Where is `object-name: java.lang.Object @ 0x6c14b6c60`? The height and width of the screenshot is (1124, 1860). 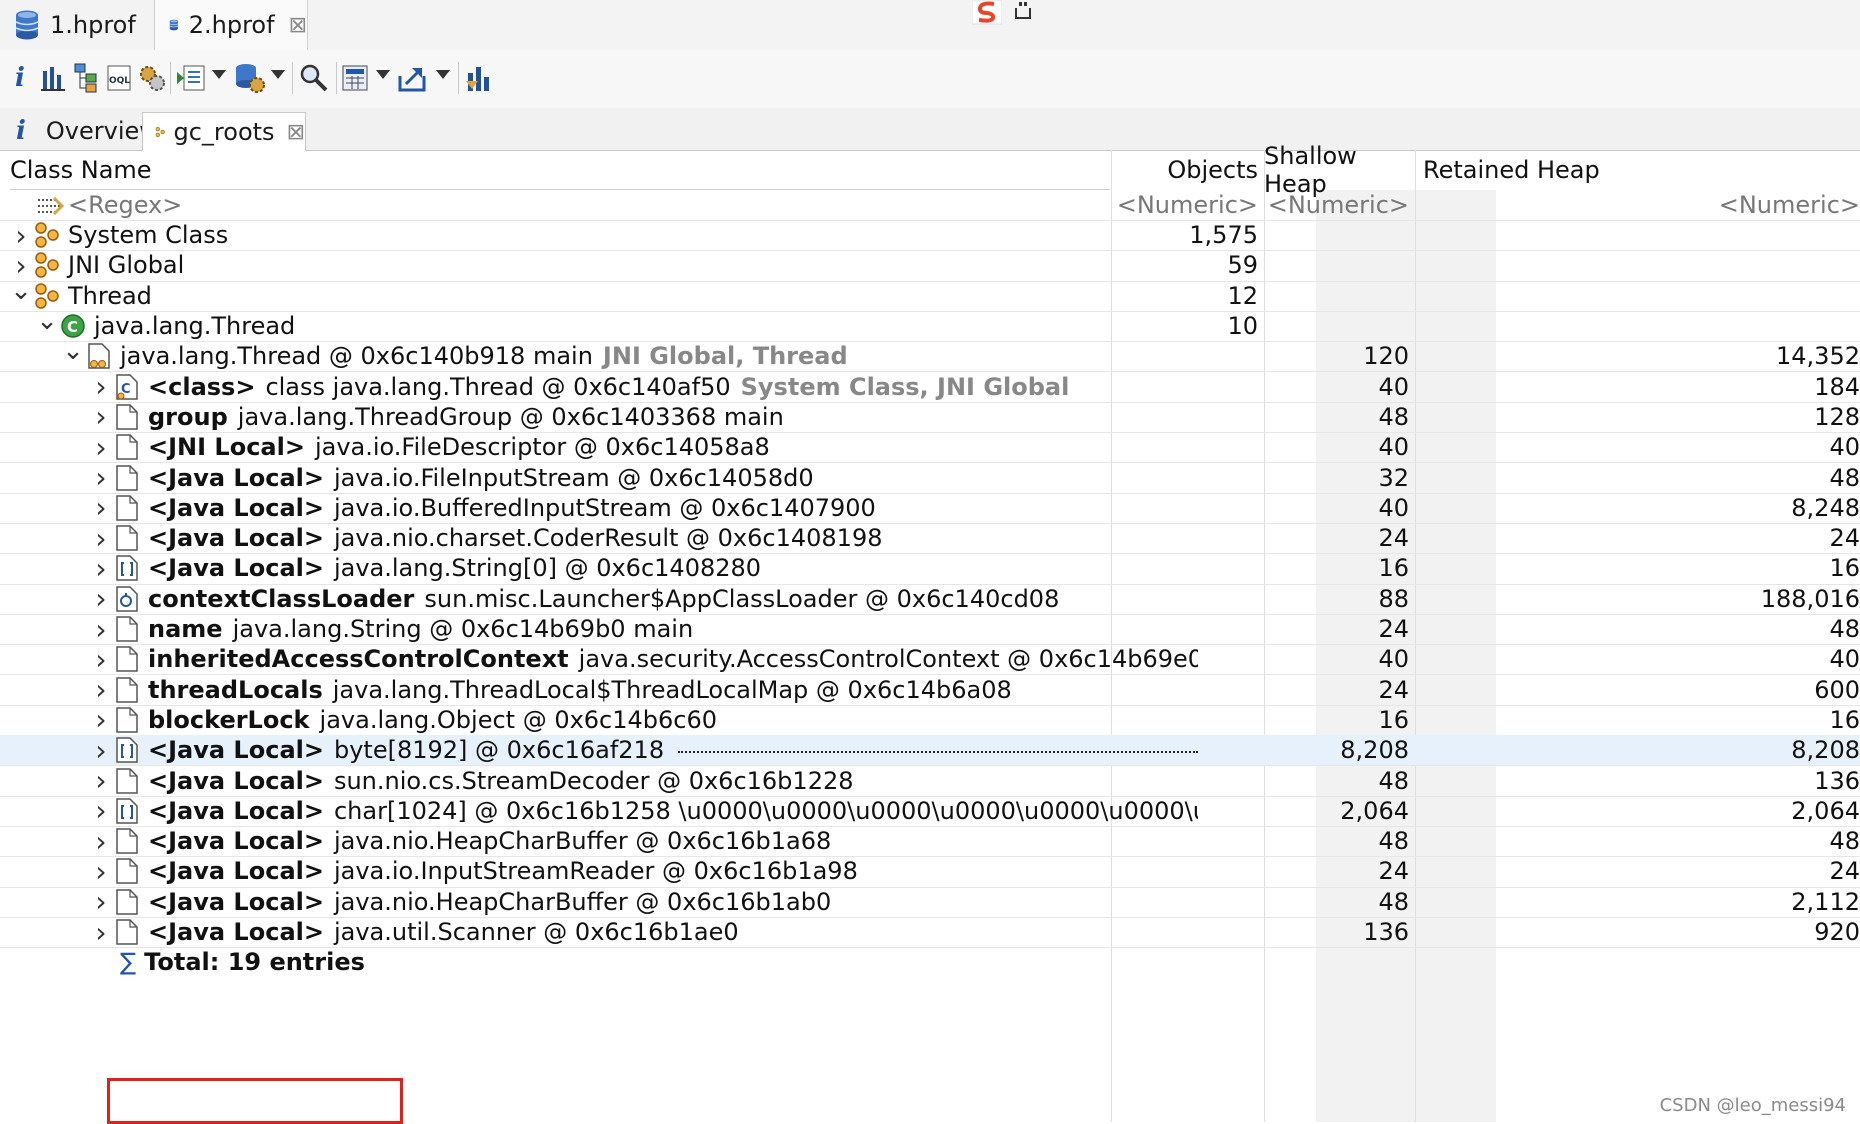 object-name: java.lang.Object @ 0x6c14b6c60 is located at coordinates (518, 719).